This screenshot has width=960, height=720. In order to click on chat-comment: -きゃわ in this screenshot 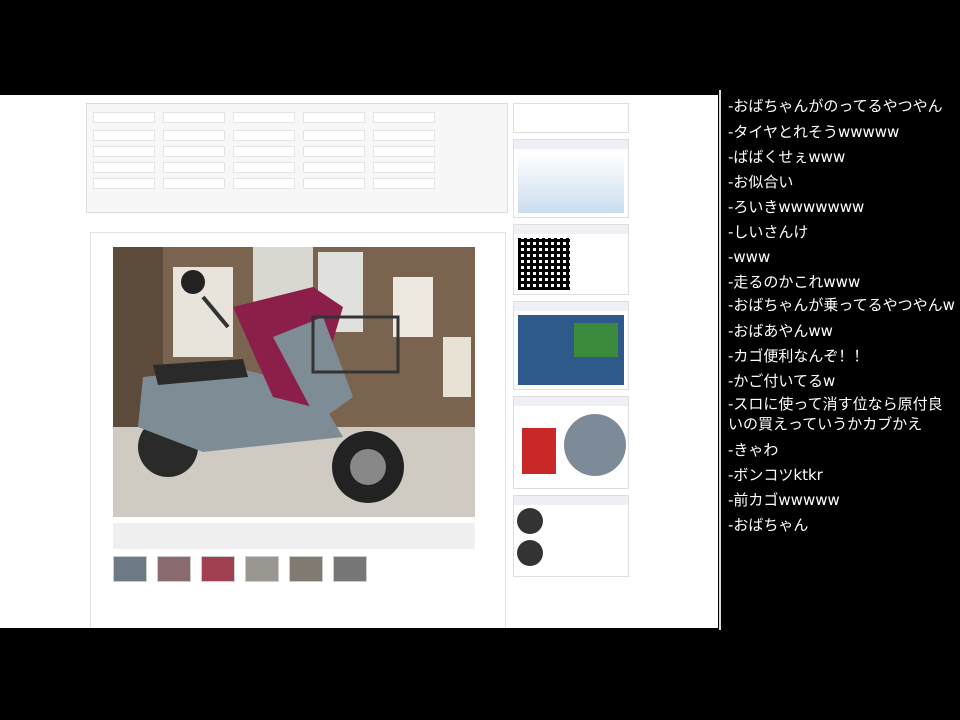, I will do `click(753, 450)`.